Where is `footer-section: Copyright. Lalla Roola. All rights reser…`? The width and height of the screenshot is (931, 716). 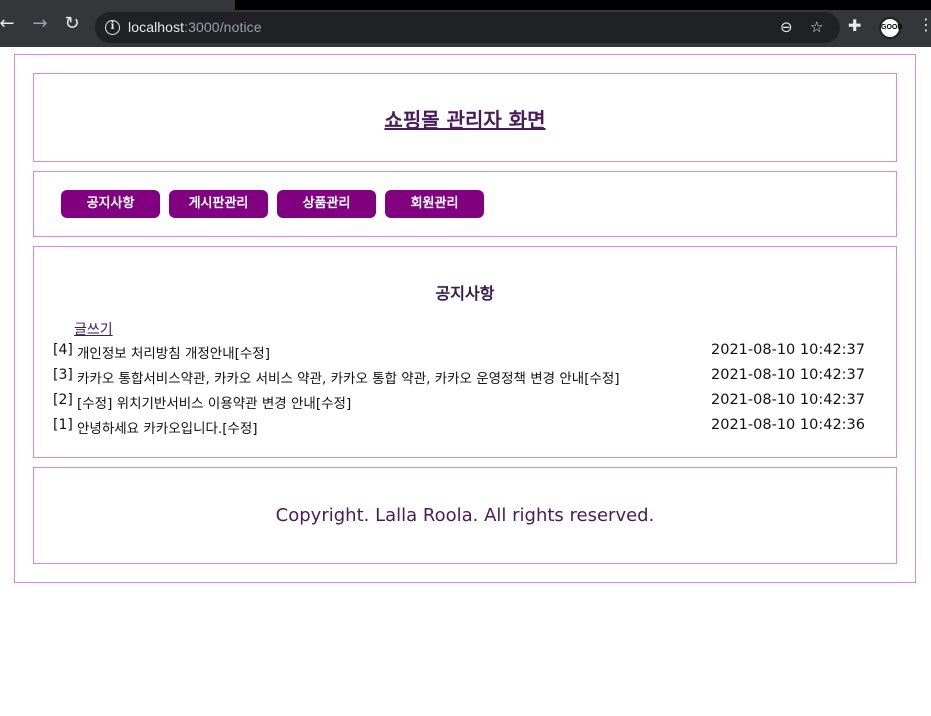 footer-section: Copyright. Lalla Roola. All rights reser… is located at coordinates (465, 515).